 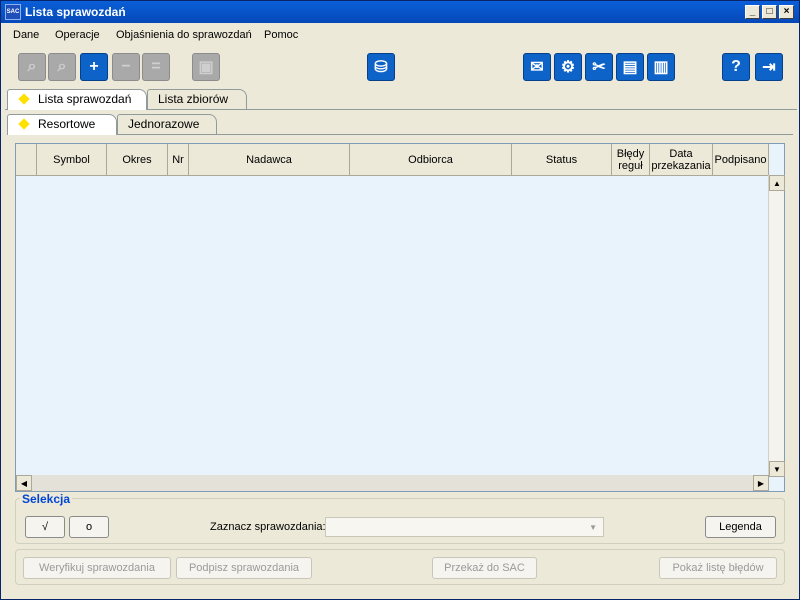 I want to click on column-bledy-regul: Błędy reguł, so click(x=631, y=160).